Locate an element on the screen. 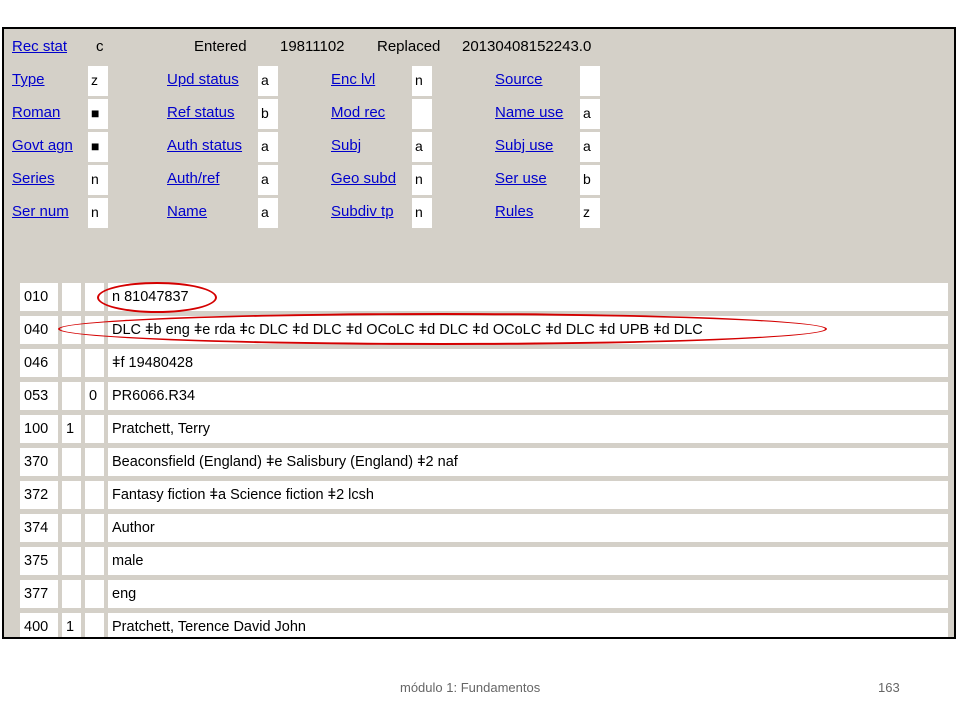  fixed-field-label: Rules is located at coordinates (514, 212).